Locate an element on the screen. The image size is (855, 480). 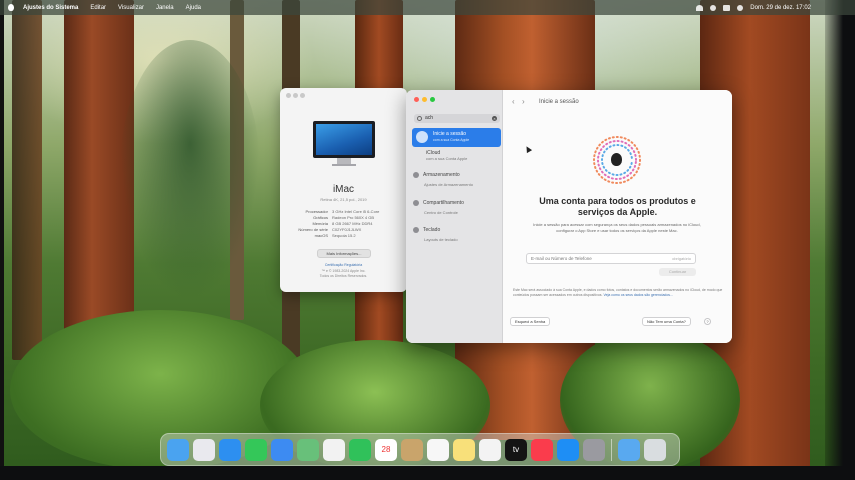
sidebar-item-storage: Armazenamento is located at coordinates (436, 175).